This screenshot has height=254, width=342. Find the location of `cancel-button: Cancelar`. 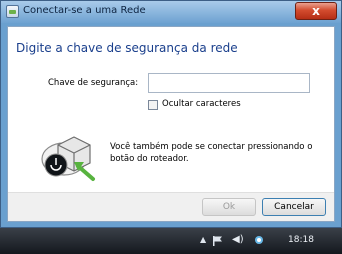

cancel-button: Cancelar is located at coordinates (294, 207).